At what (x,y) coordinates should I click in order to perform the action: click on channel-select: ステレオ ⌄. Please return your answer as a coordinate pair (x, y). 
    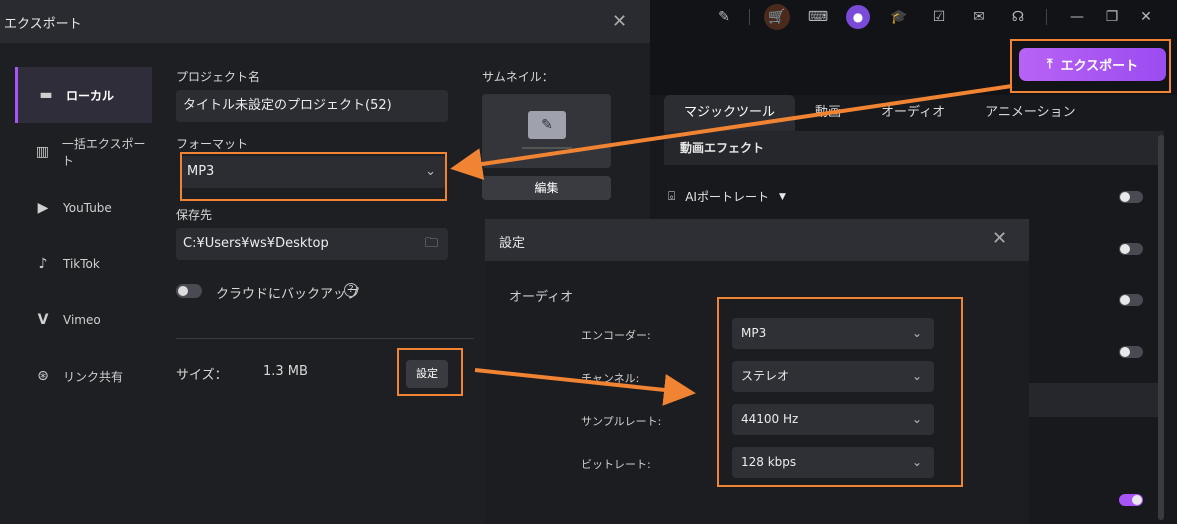
    Looking at the image, I should click on (833, 376).